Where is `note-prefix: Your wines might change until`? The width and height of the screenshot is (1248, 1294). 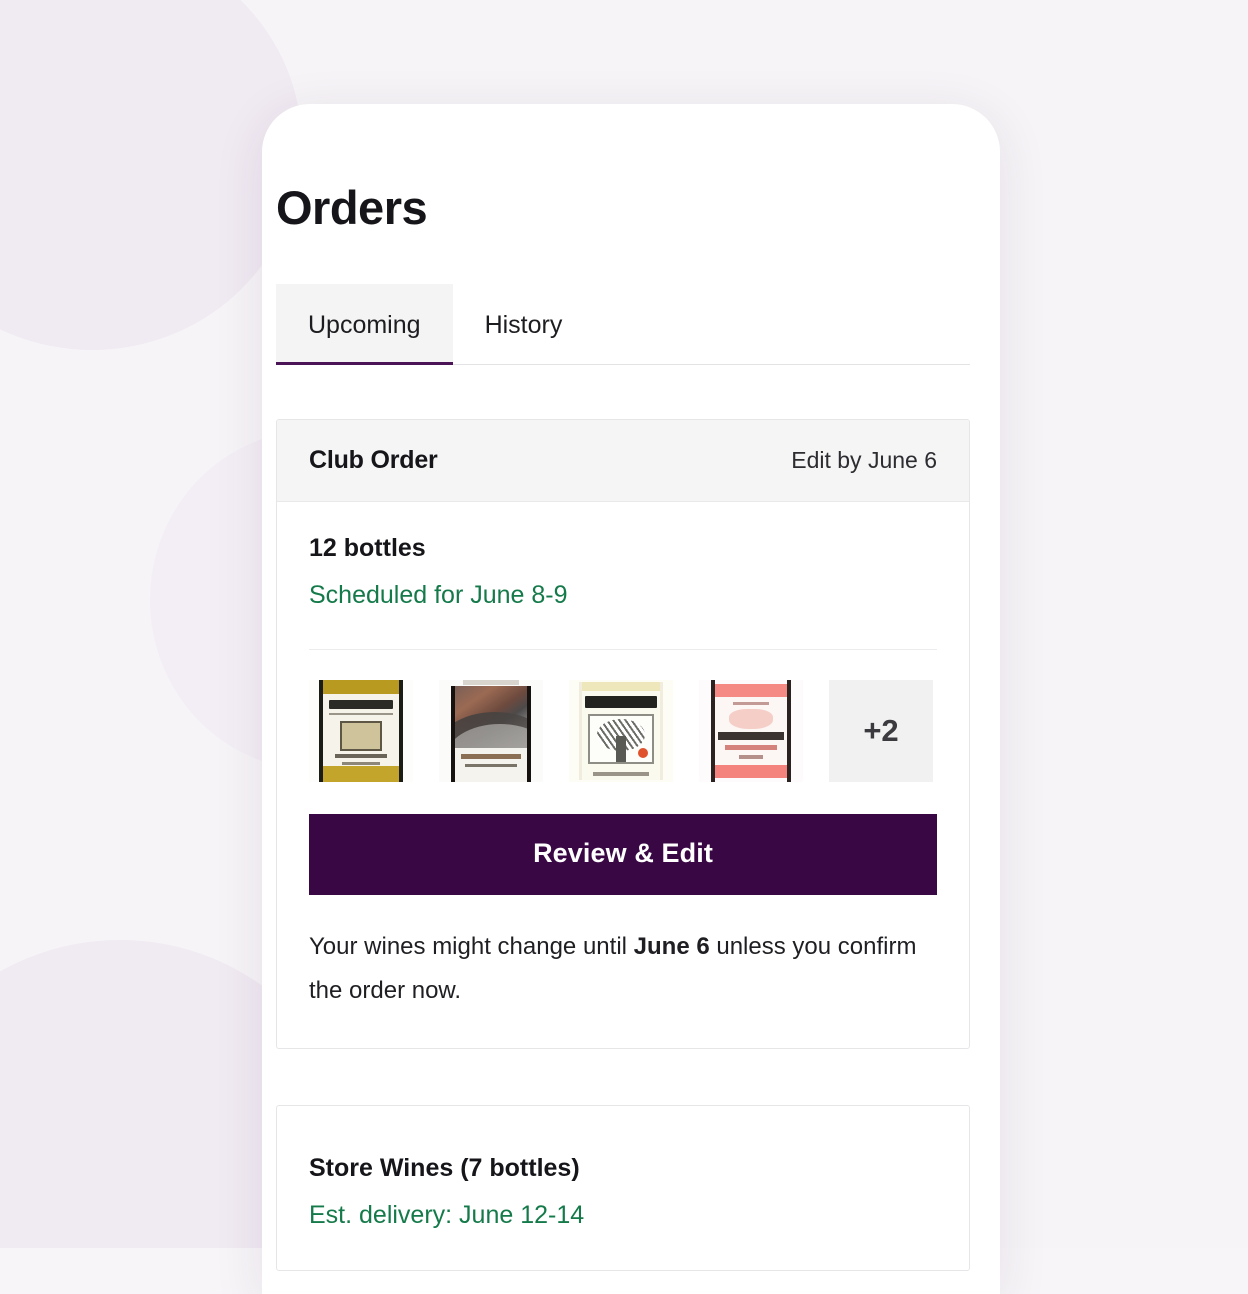 note-prefix: Your wines might change until is located at coordinates (471, 946).